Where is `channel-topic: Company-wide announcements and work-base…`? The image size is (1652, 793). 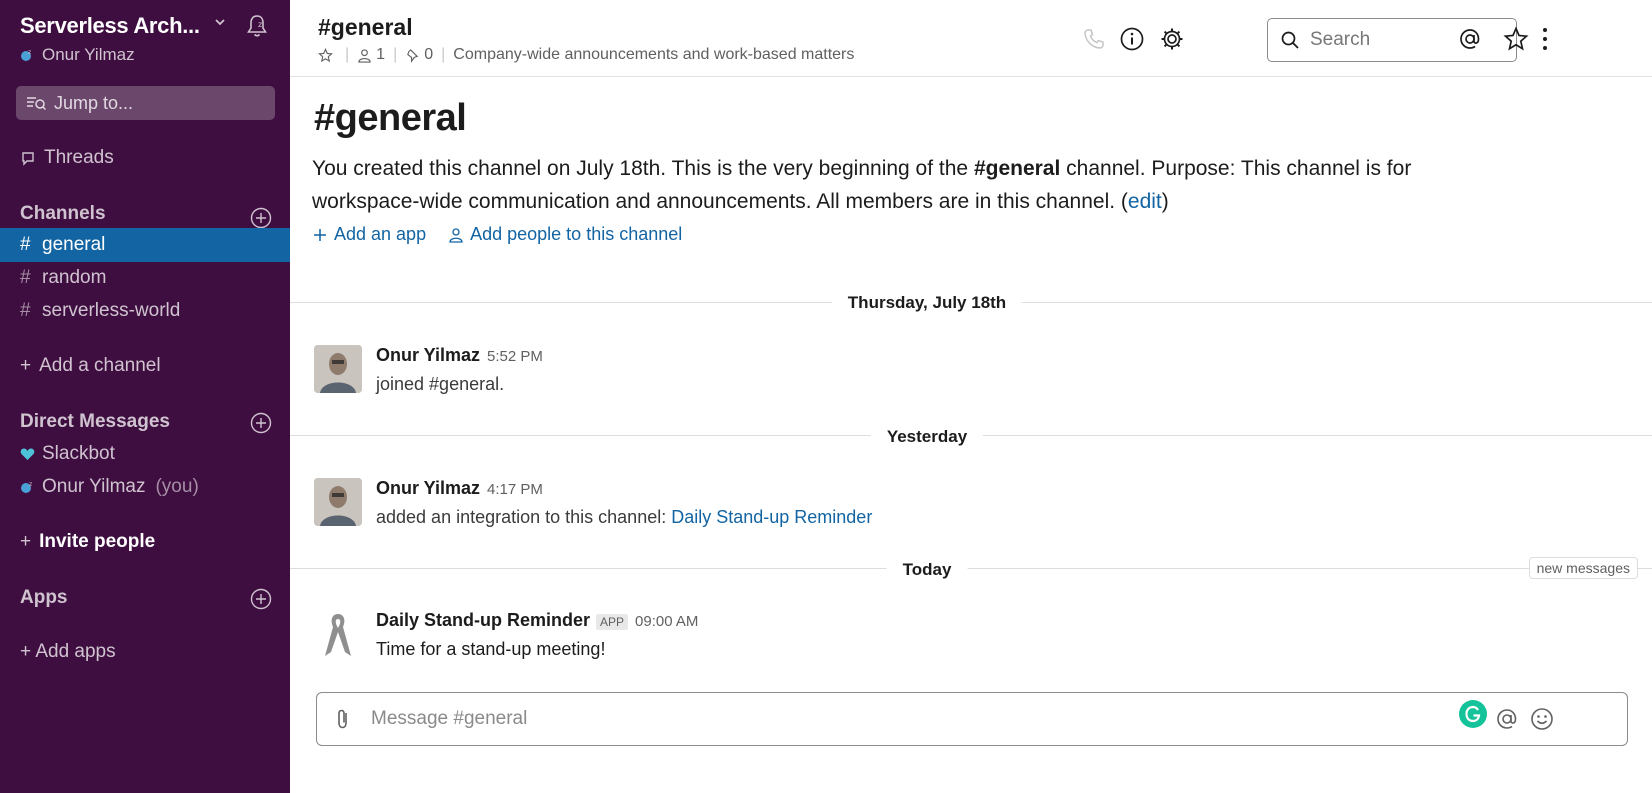
channel-topic: Company-wide announcements and work-base… is located at coordinates (653, 55).